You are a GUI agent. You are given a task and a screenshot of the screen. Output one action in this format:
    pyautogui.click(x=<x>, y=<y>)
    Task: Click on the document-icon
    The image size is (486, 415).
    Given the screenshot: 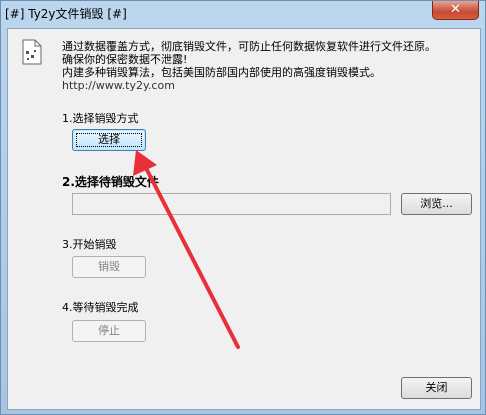 What is the action you would take?
    pyautogui.click(x=32, y=52)
    